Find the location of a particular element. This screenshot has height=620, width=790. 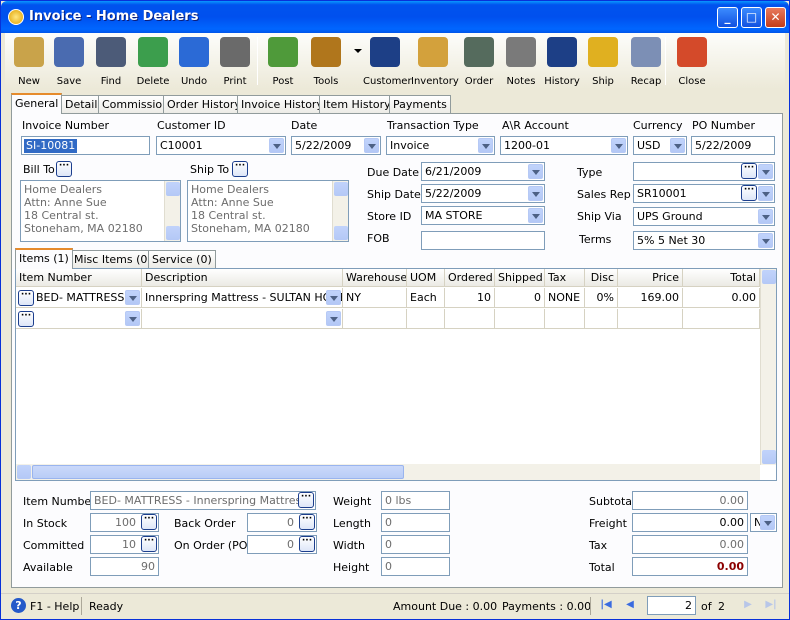

bill-to-lookup-button: ··· is located at coordinates (64, 169).